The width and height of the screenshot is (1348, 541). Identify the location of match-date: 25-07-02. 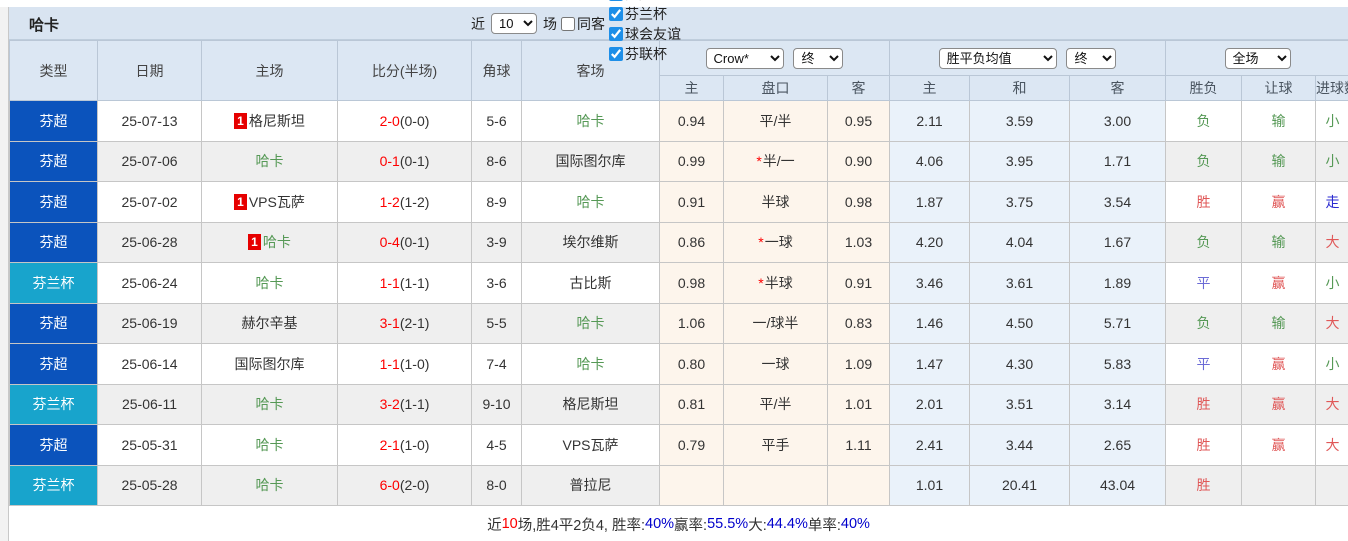
(149, 202).